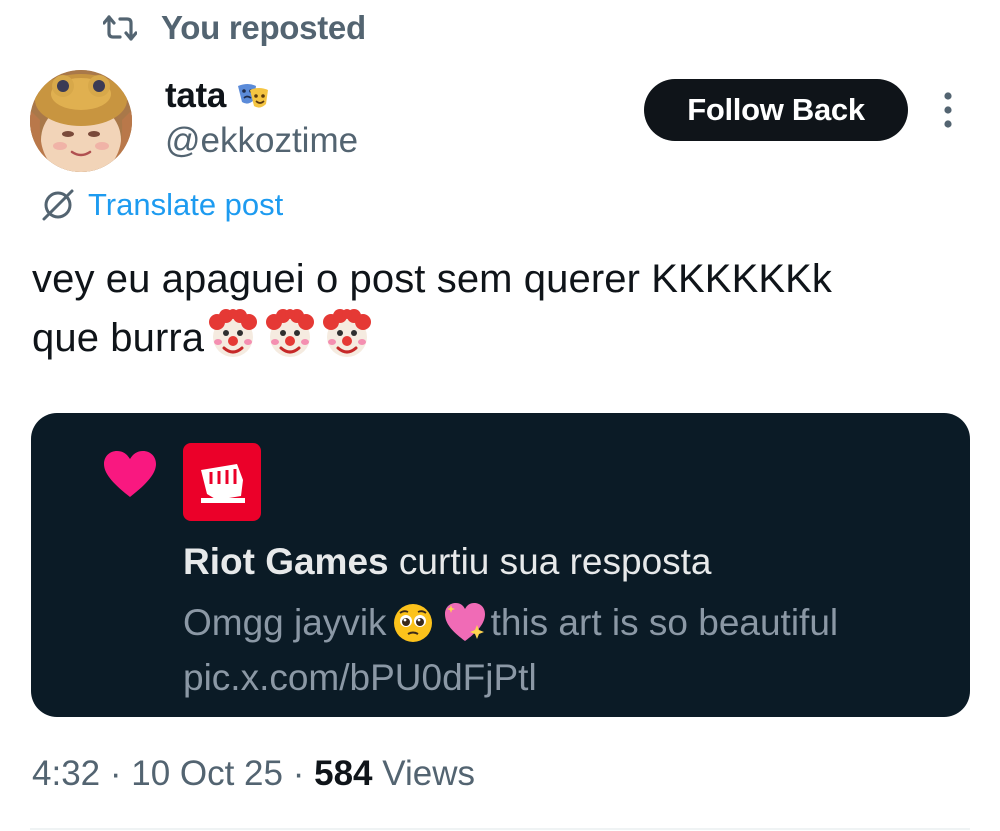 The width and height of the screenshot is (1000, 831). What do you see at coordinates (263, 27) in the screenshot?
I see `repost-label: You reposted` at bounding box center [263, 27].